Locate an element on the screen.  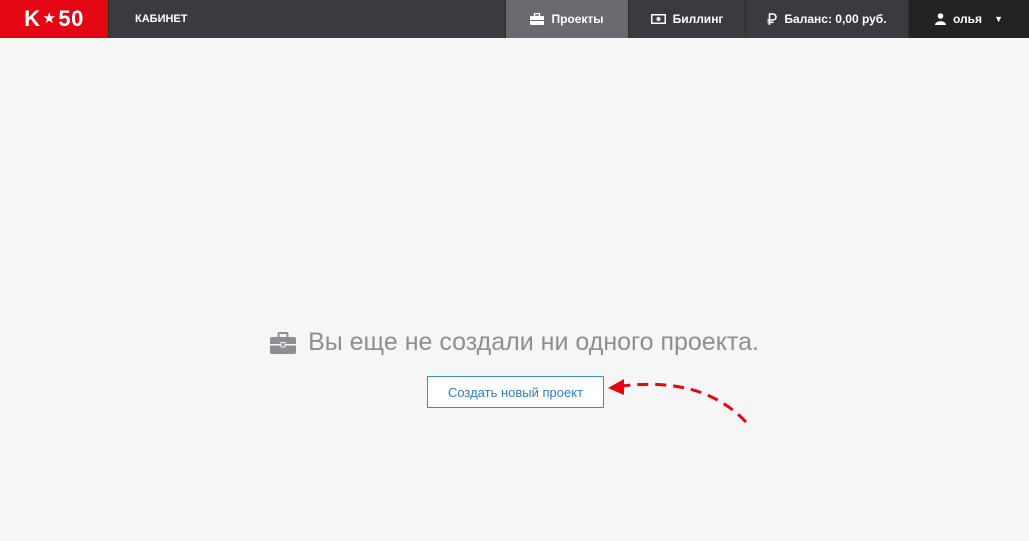
nav-projects-label: Проекты is located at coordinates (577, 19).